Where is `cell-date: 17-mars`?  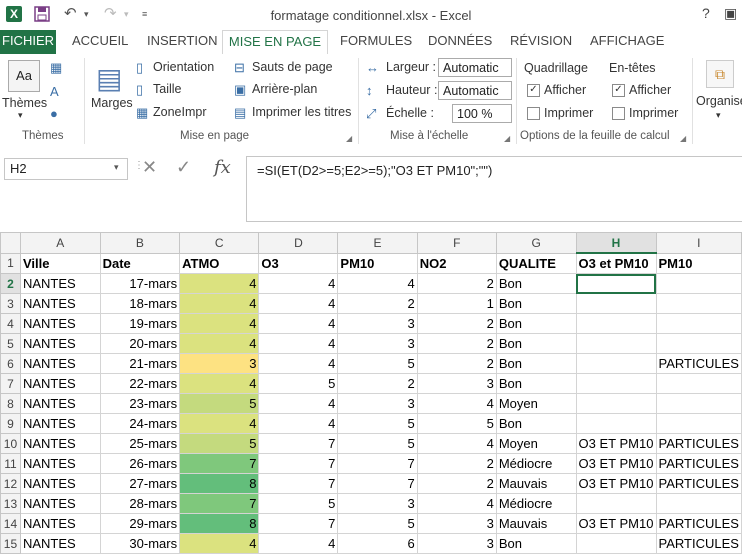 cell-date: 17-mars is located at coordinates (140, 283).